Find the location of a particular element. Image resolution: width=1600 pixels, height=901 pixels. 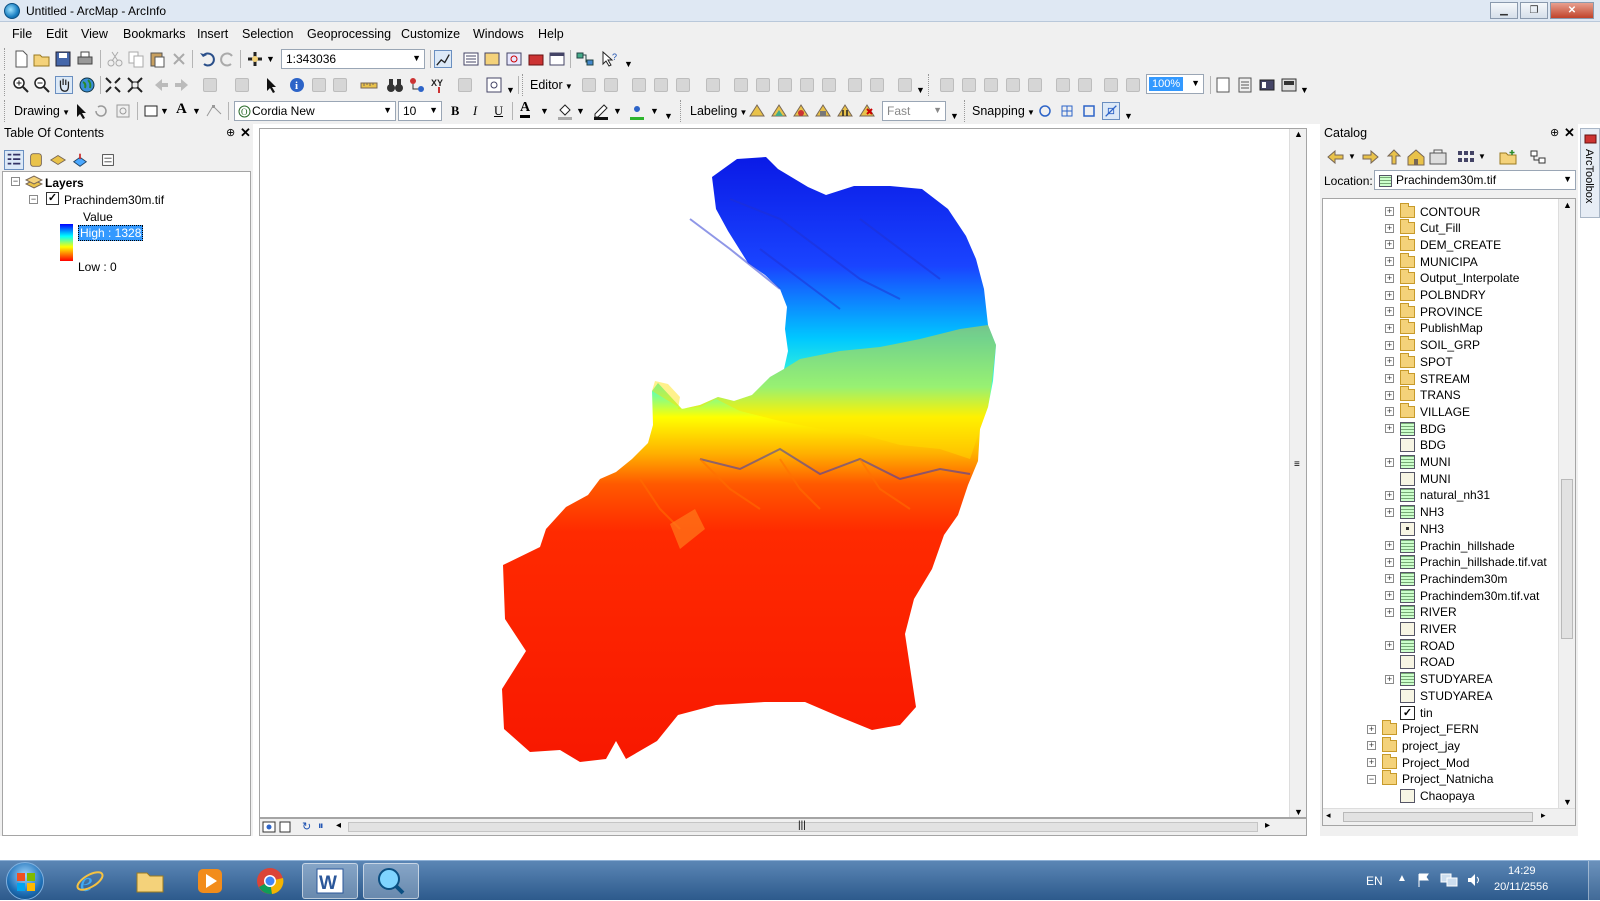

home-icon is located at coordinates (1416, 157).